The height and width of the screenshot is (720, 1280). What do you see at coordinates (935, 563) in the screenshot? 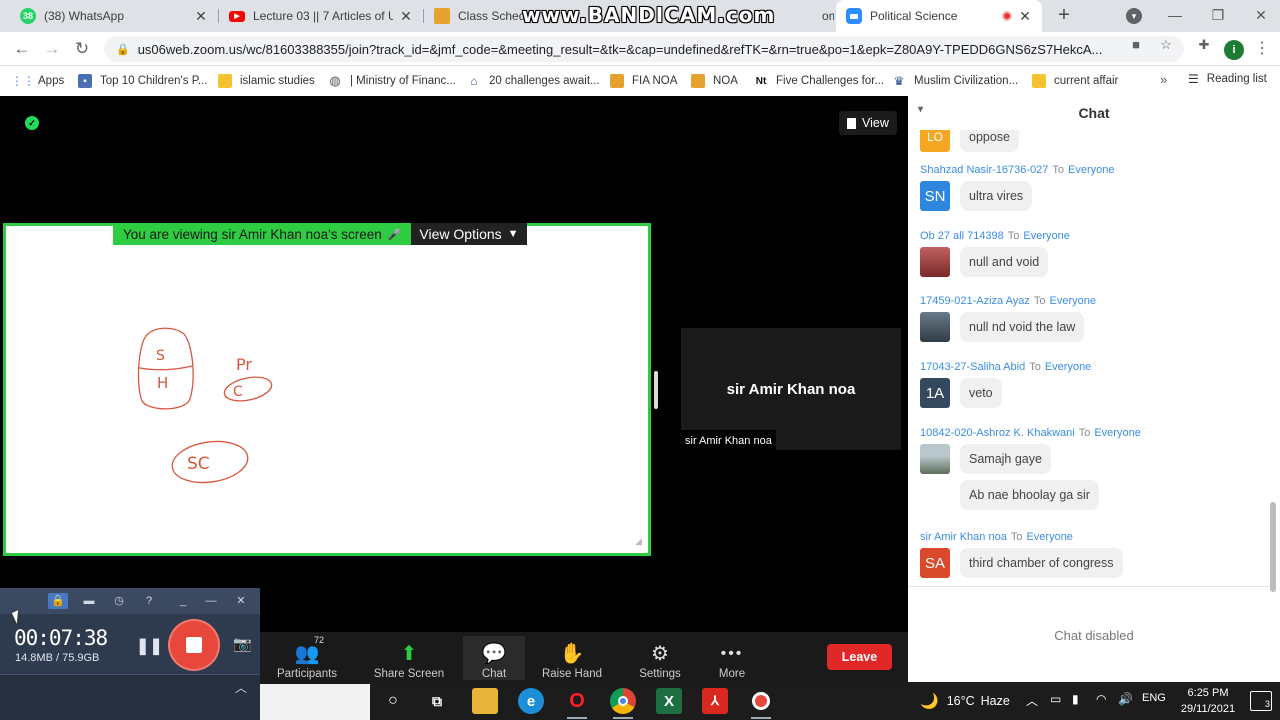
I see `avatar: SA` at bounding box center [935, 563].